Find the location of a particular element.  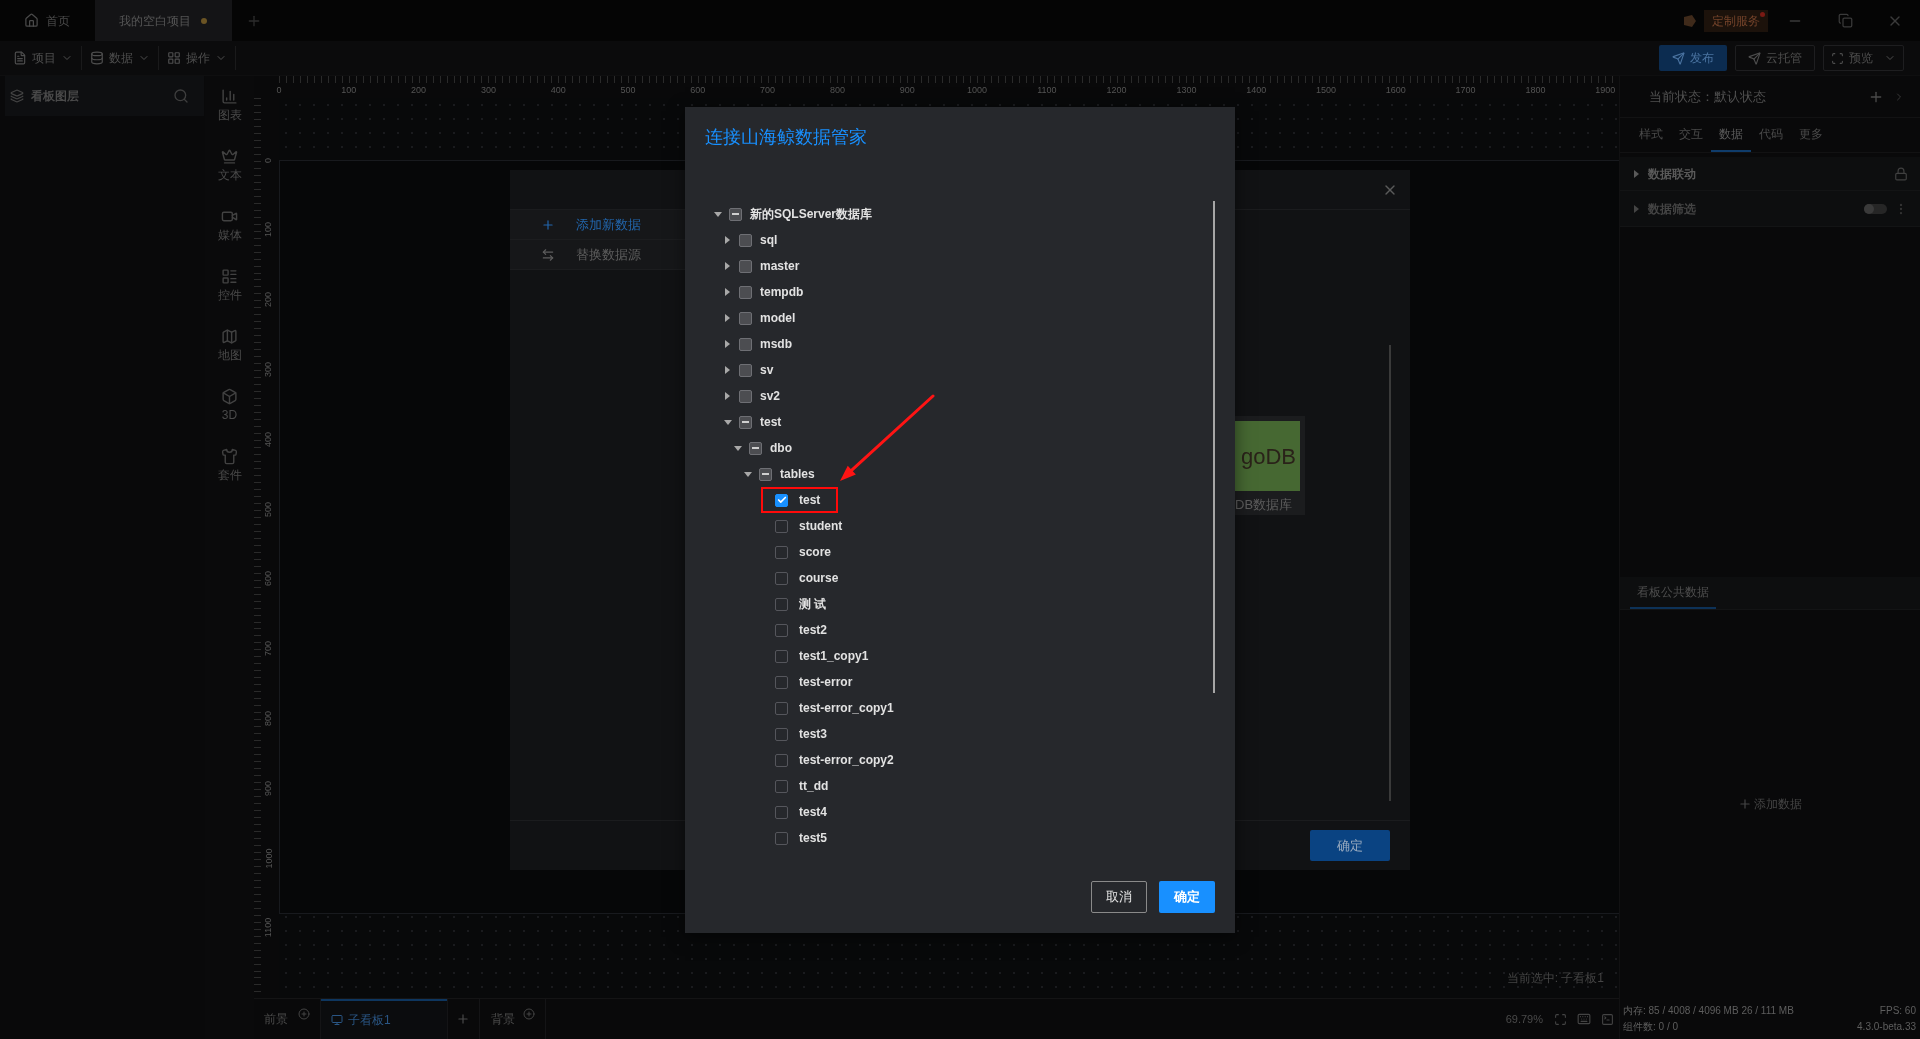

tab: 数据 is located at coordinates (1731, 135).